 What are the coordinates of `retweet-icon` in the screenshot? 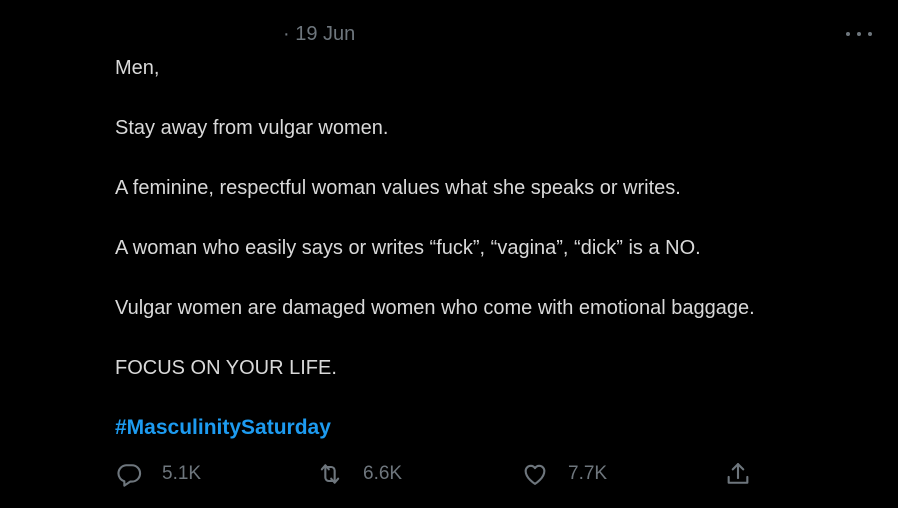 It's located at (330, 474).